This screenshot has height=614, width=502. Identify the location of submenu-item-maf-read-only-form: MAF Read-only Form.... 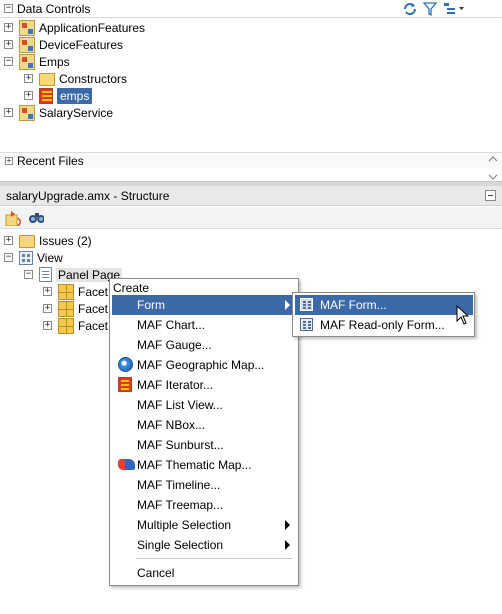
(384, 325).